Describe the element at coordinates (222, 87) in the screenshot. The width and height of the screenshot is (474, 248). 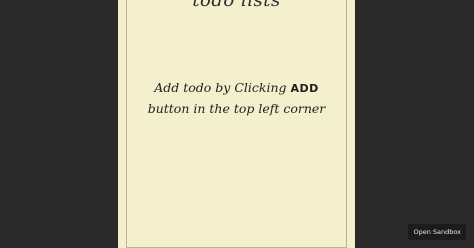
I see `hint-text-before: Add todo by Clicking` at that location.